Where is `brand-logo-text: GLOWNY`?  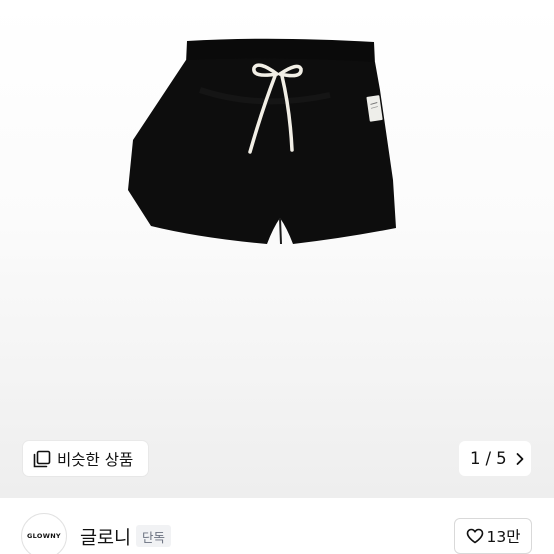 brand-logo-text: GLOWNY is located at coordinates (44, 536).